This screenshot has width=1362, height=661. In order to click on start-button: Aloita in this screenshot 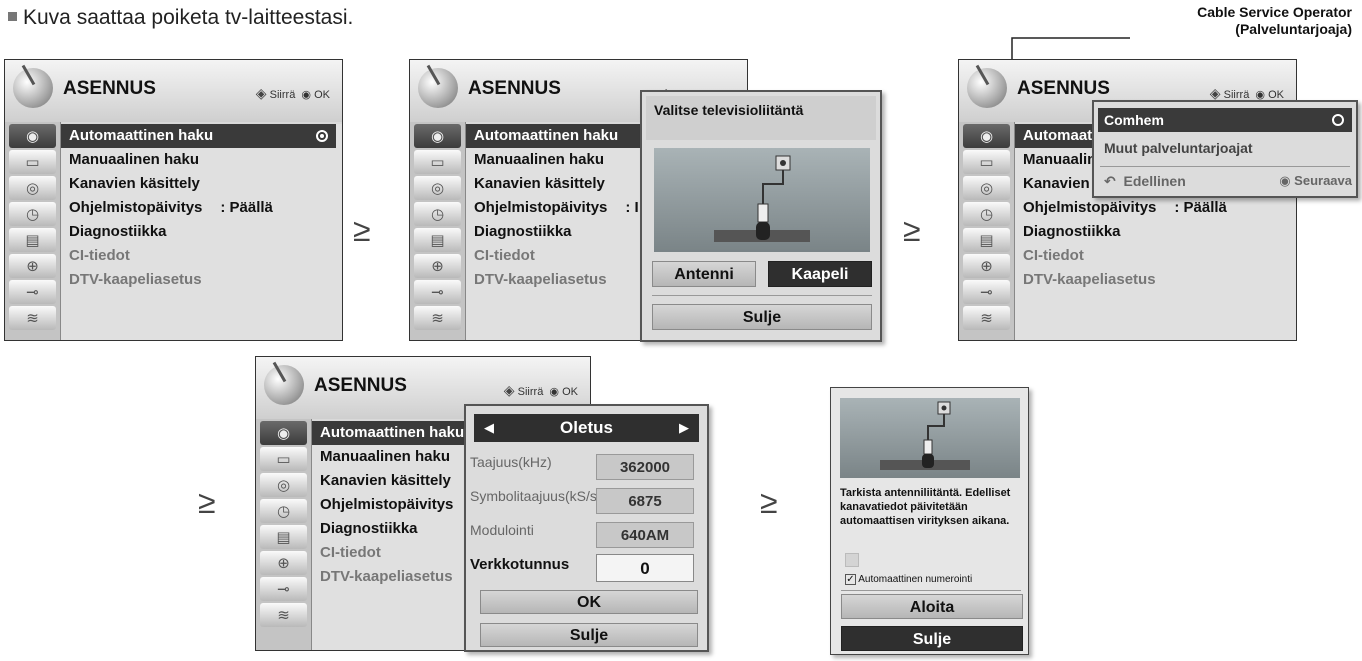, I will do `click(932, 606)`.